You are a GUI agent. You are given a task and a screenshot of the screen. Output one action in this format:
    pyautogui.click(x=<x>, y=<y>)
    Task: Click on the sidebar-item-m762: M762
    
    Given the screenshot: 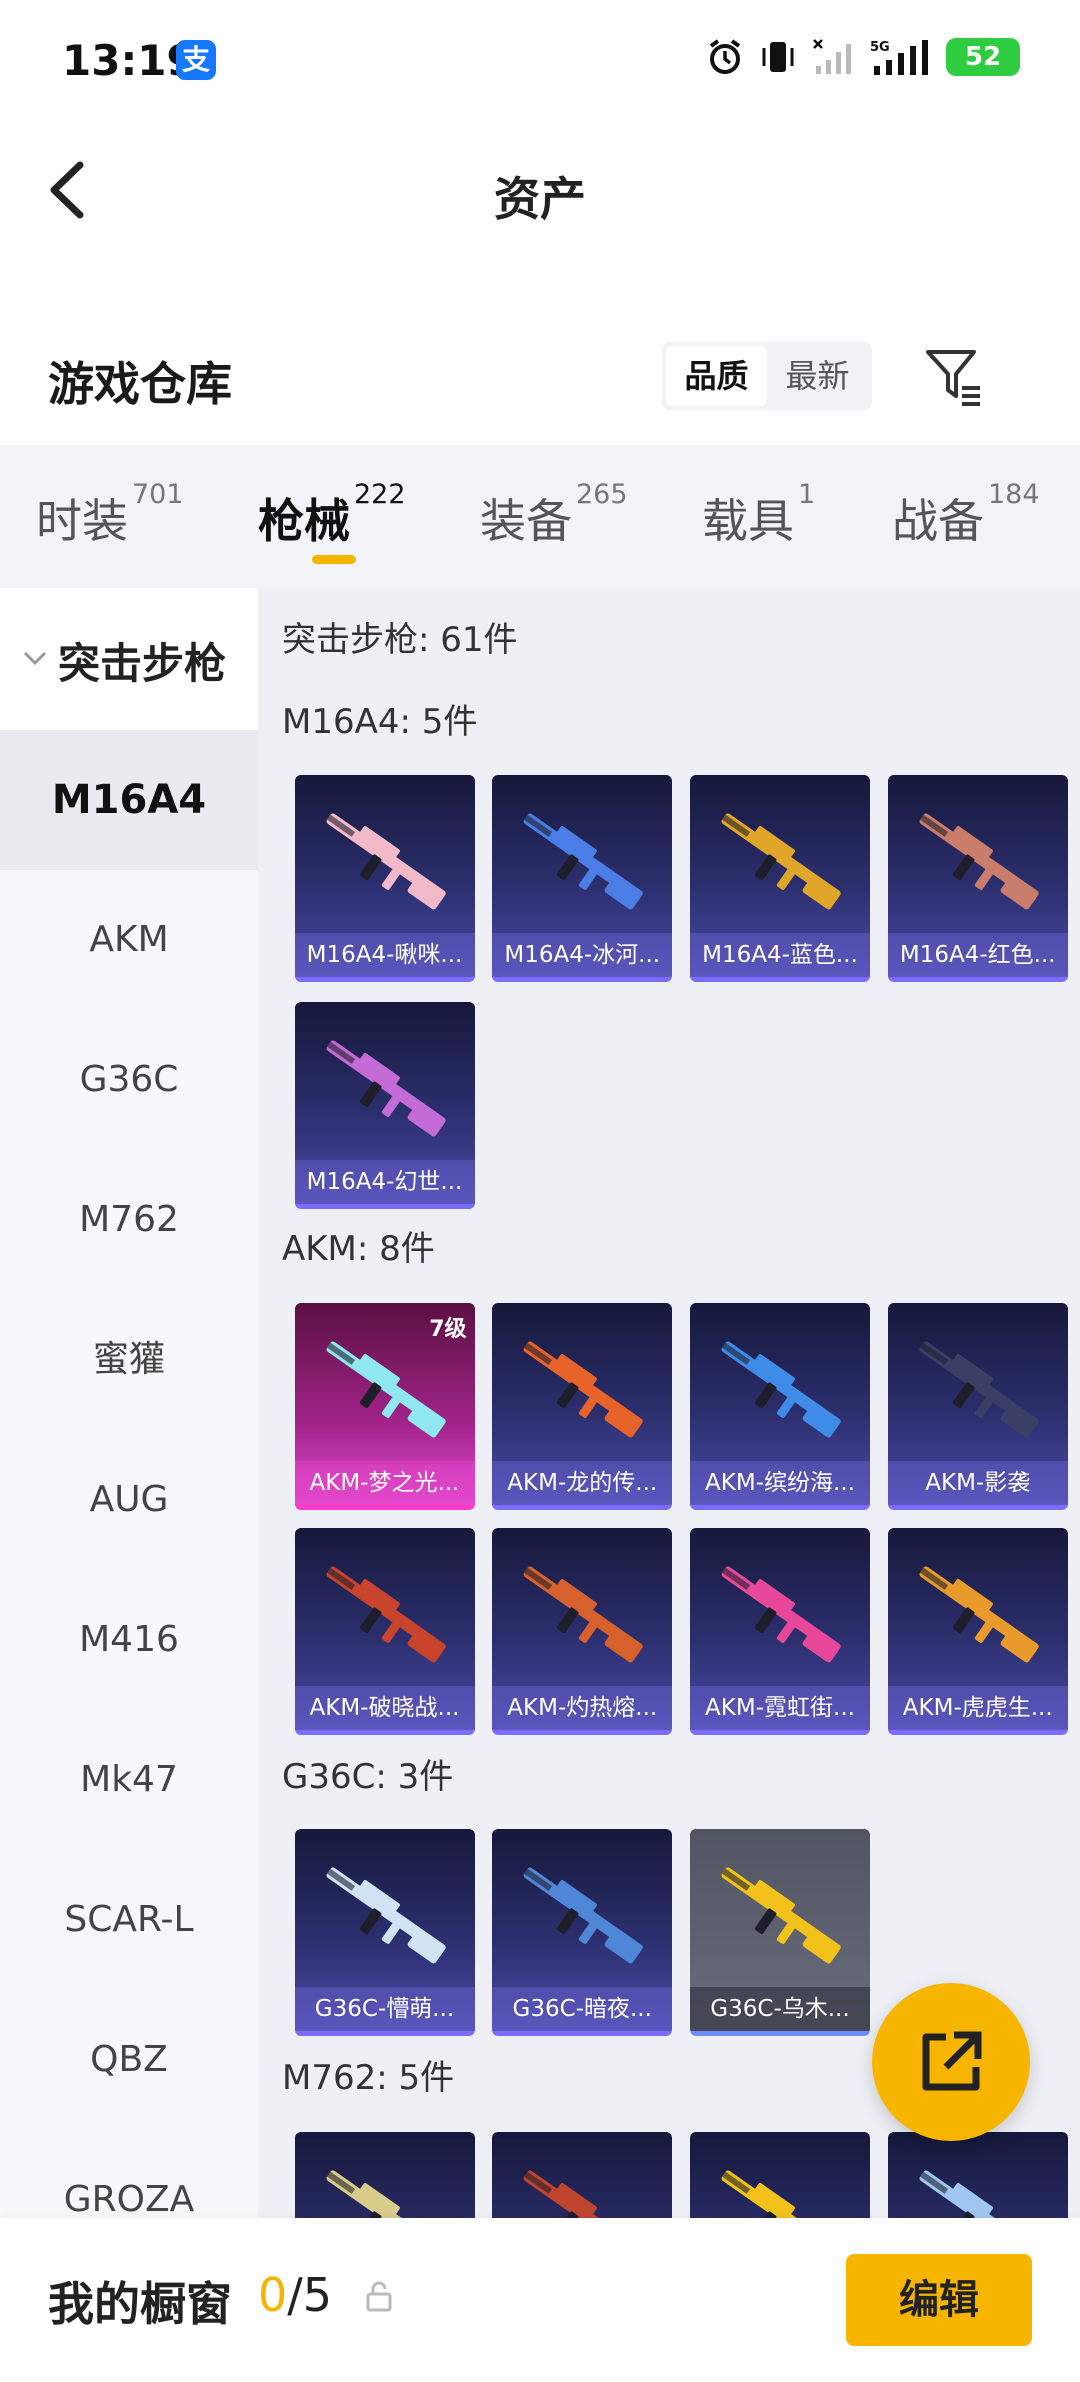 What is the action you would take?
    pyautogui.click(x=129, y=1220)
    